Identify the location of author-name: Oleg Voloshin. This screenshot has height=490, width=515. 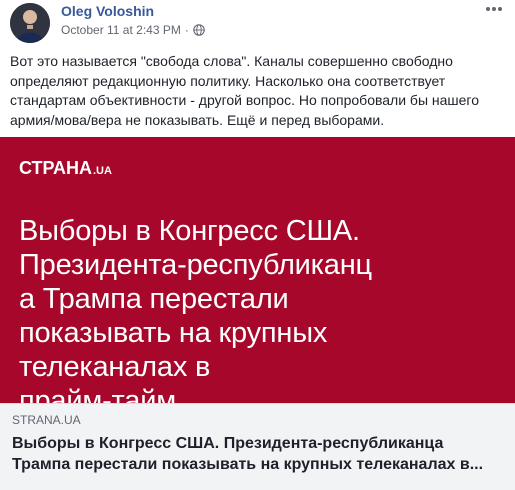
(107, 11).